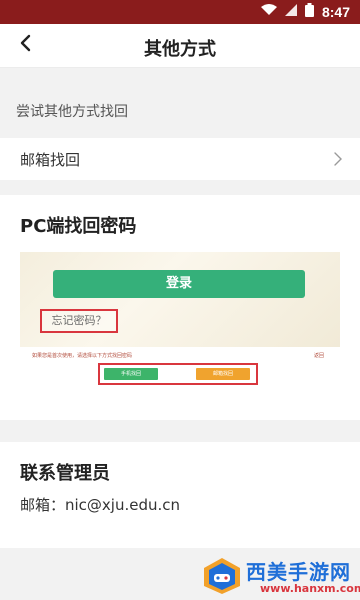  I want to click on status-icons: 8:47, so click(305, 12).